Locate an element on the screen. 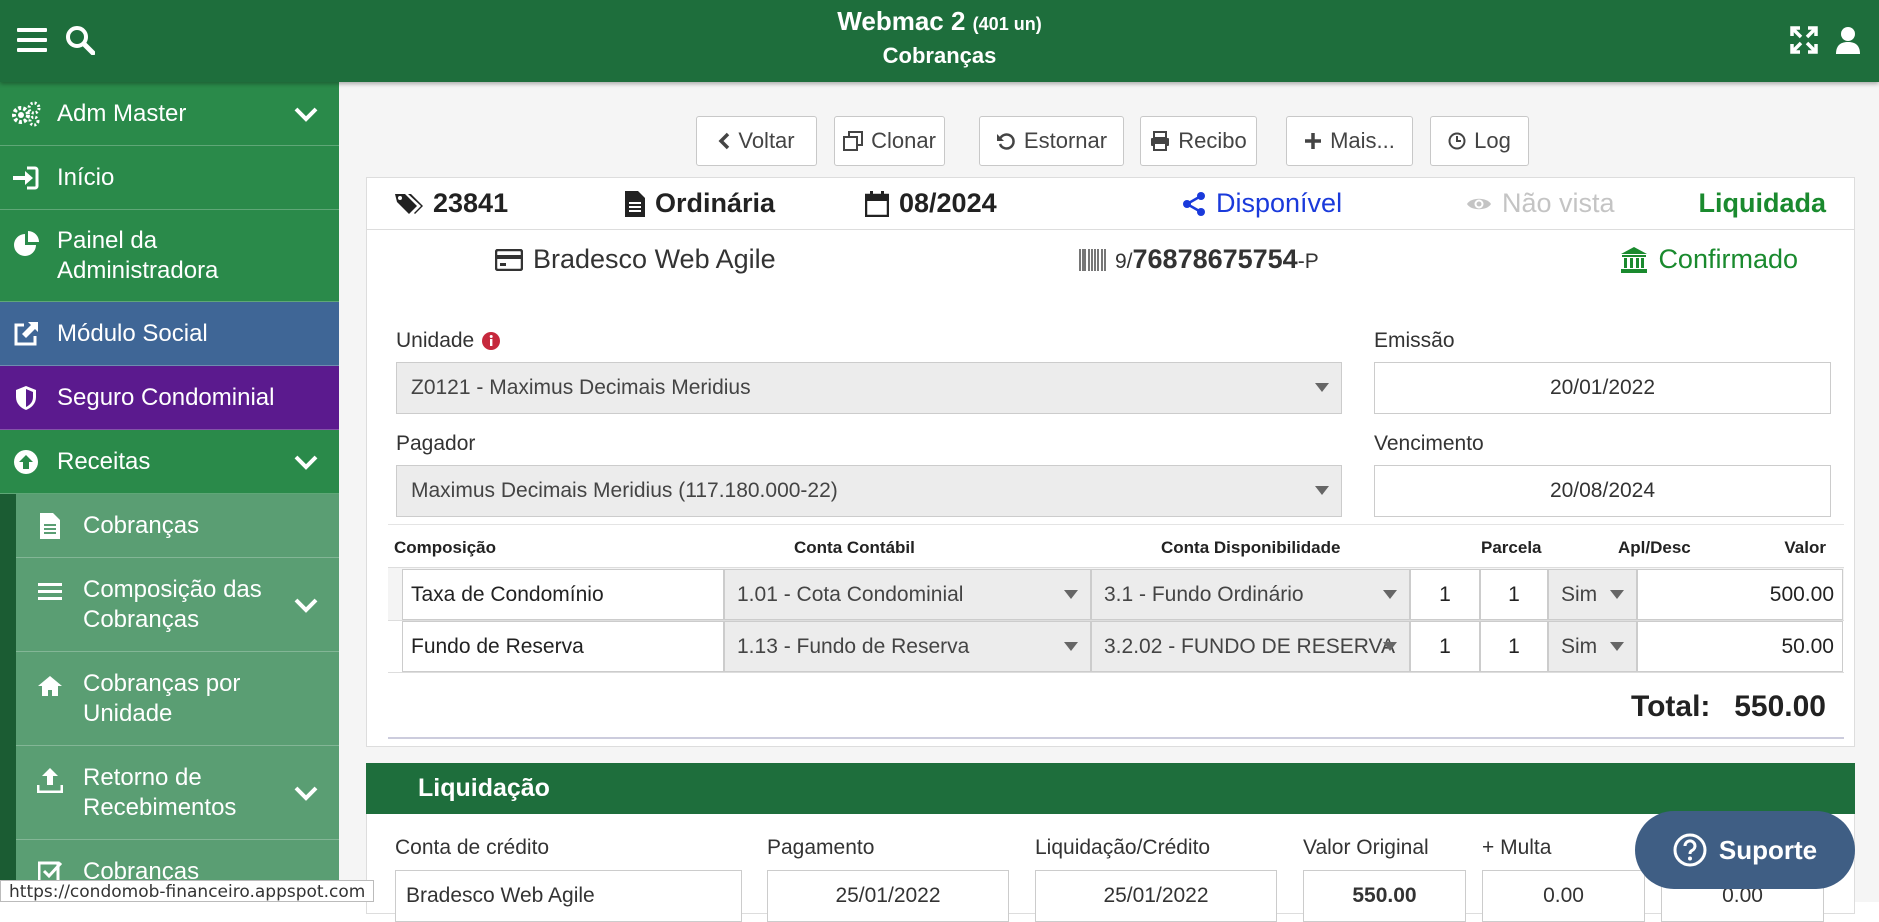 This screenshot has width=1879, height=922. sidebar-item-painel: Painel da Administradora is located at coordinates (169, 256).